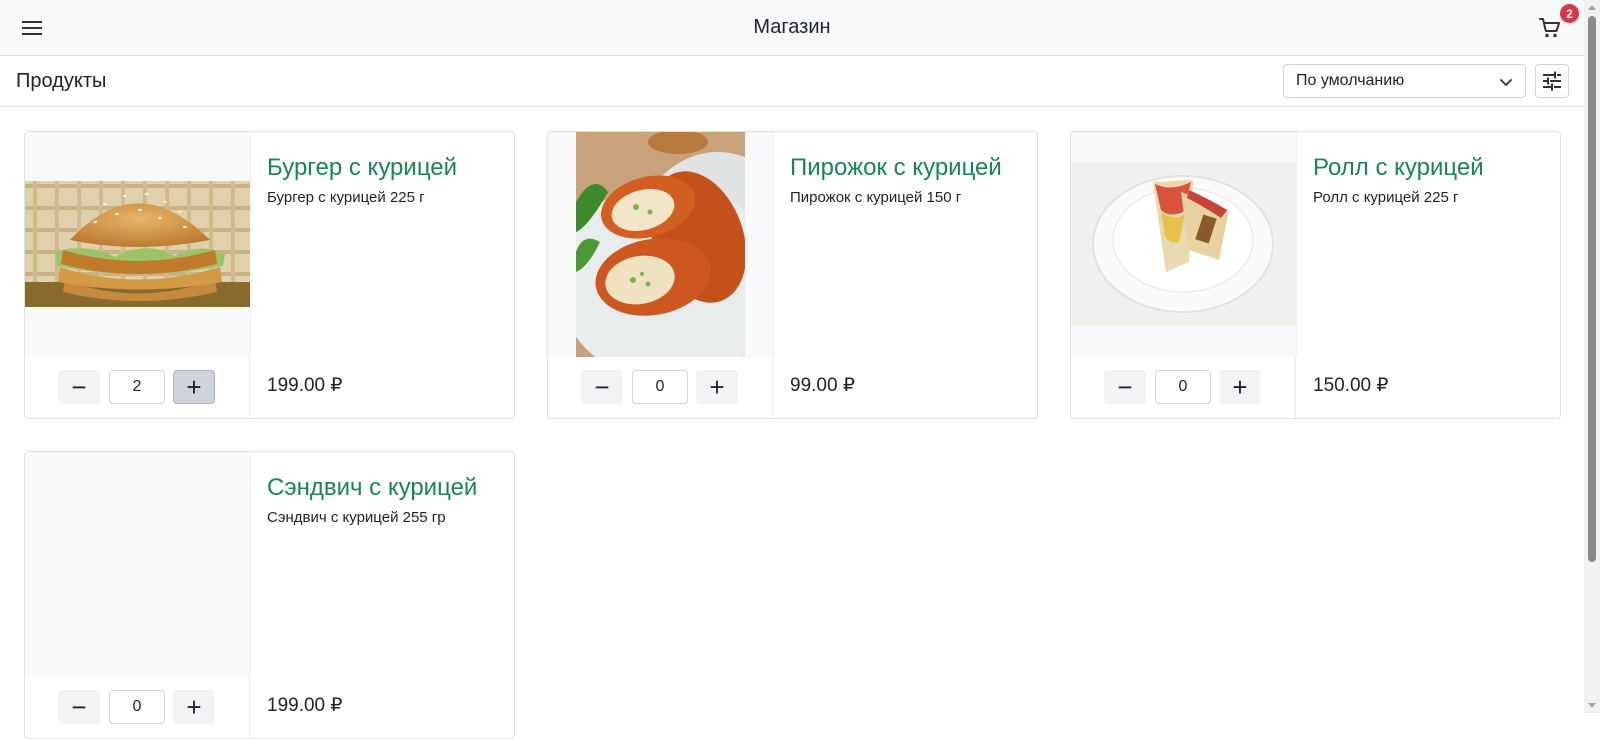 The height and width of the screenshot is (739, 1600). What do you see at coordinates (1549, 28) in the screenshot?
I see `shopping-cart-icon` at bounding box center [1549, 28].